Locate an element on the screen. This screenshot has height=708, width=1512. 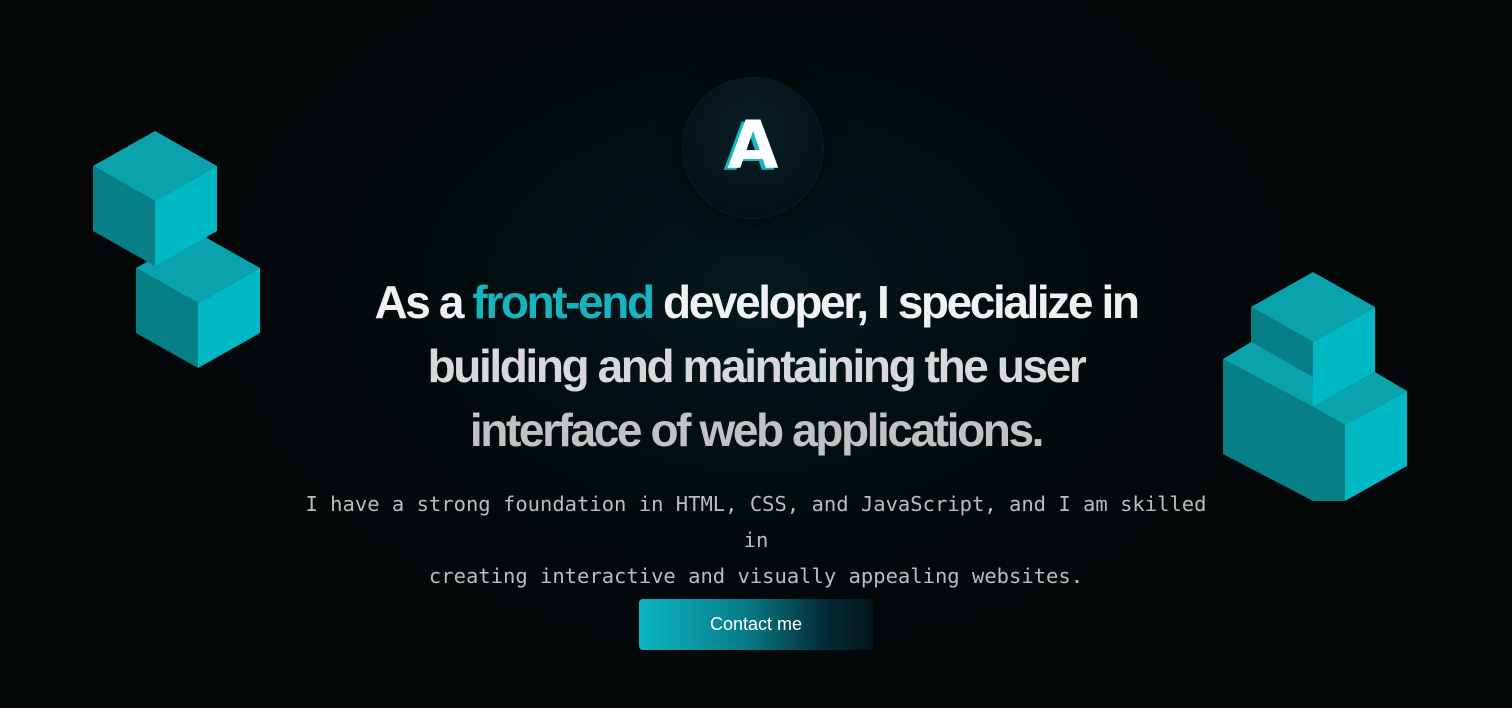
left-cubes-icon is located at coordinates (176, 249).